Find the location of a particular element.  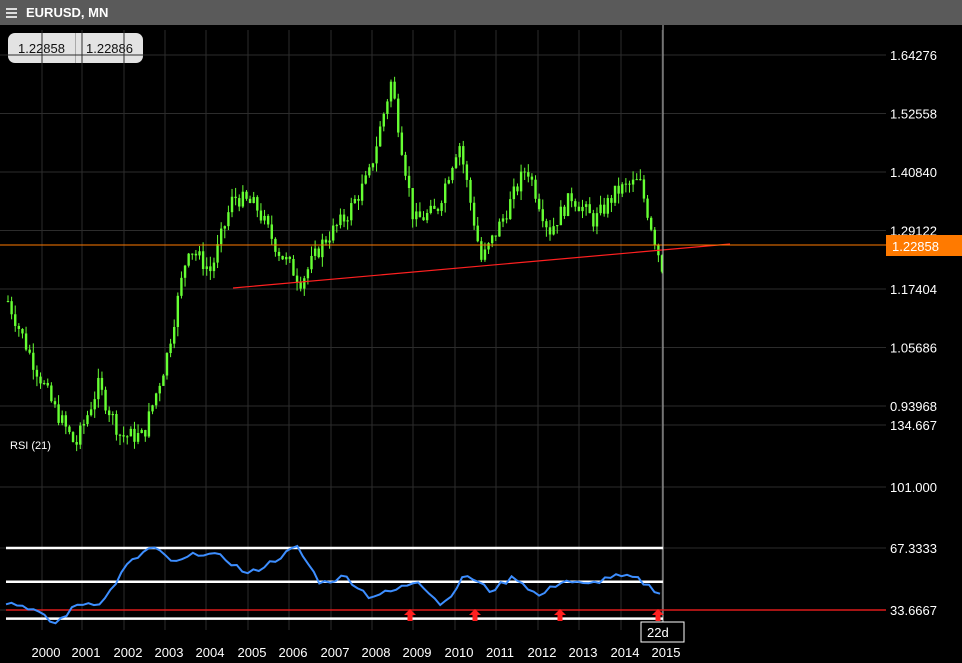

menu-icon is located at coordinates (14, 13).